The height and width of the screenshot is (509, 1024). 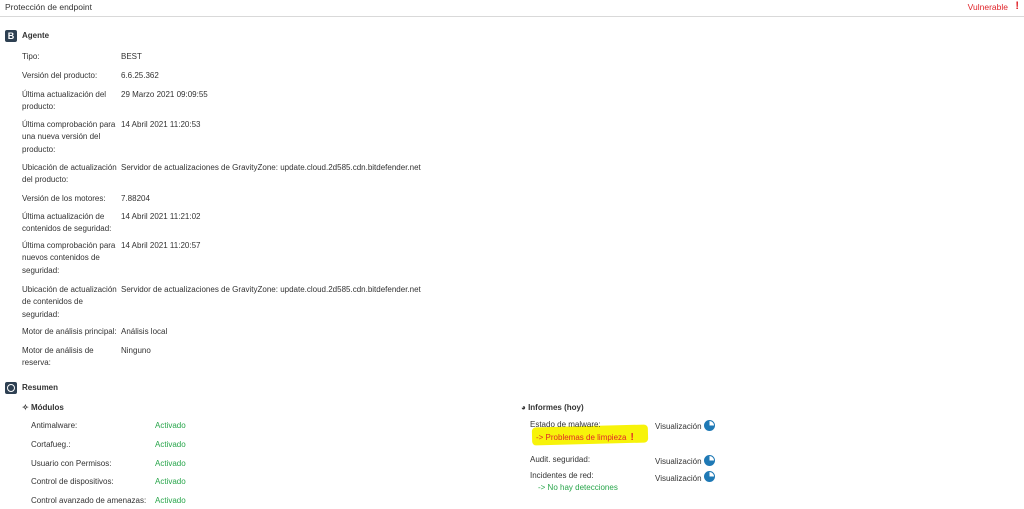 I want to click on modules-icon: ✧, so click(x=26, y=407).